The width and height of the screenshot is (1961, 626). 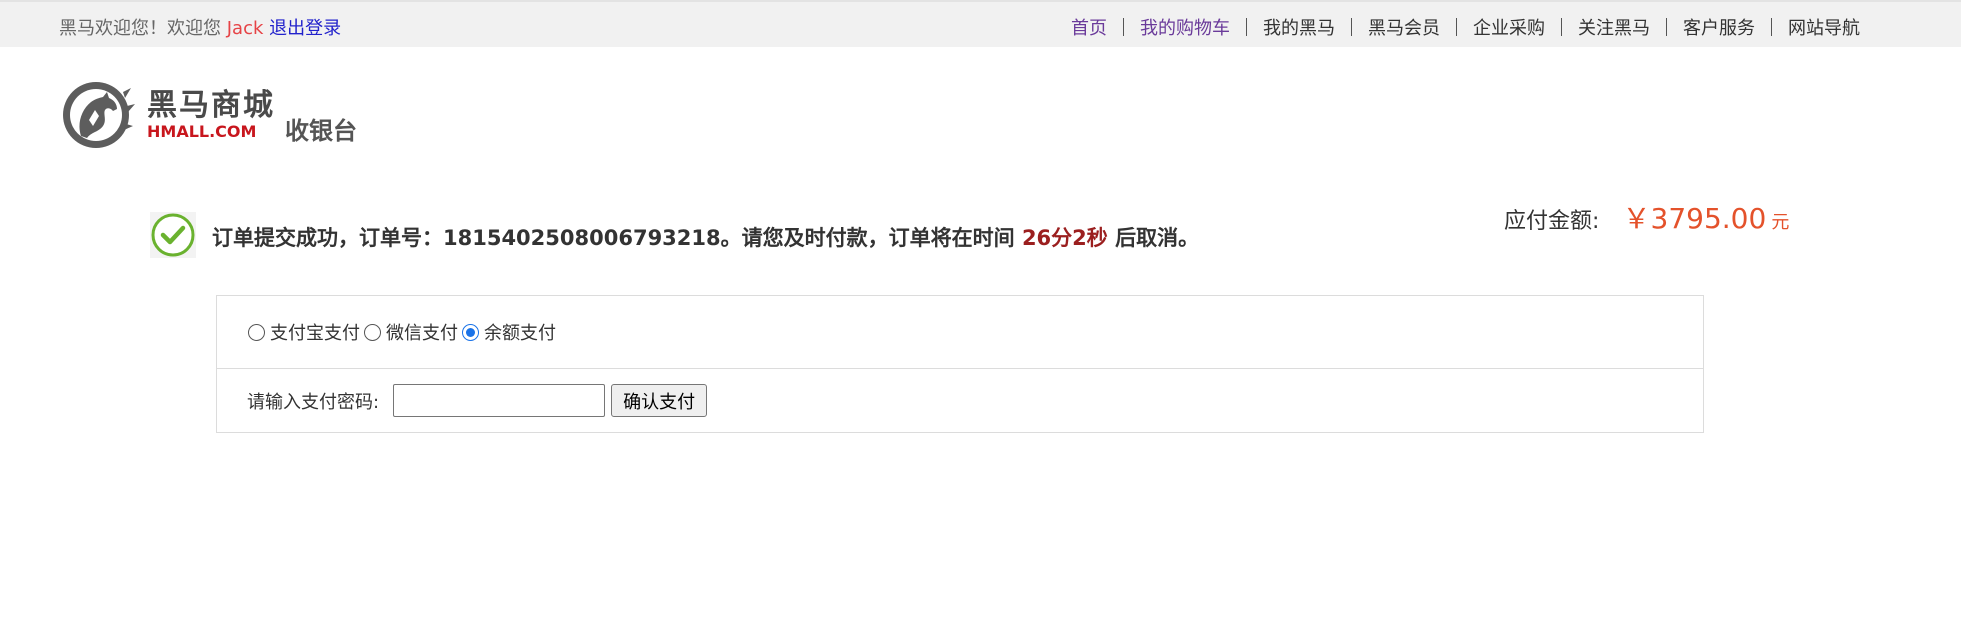 I want to click on confirm-payment-button: 确认支付, so click(x=659, y=400).